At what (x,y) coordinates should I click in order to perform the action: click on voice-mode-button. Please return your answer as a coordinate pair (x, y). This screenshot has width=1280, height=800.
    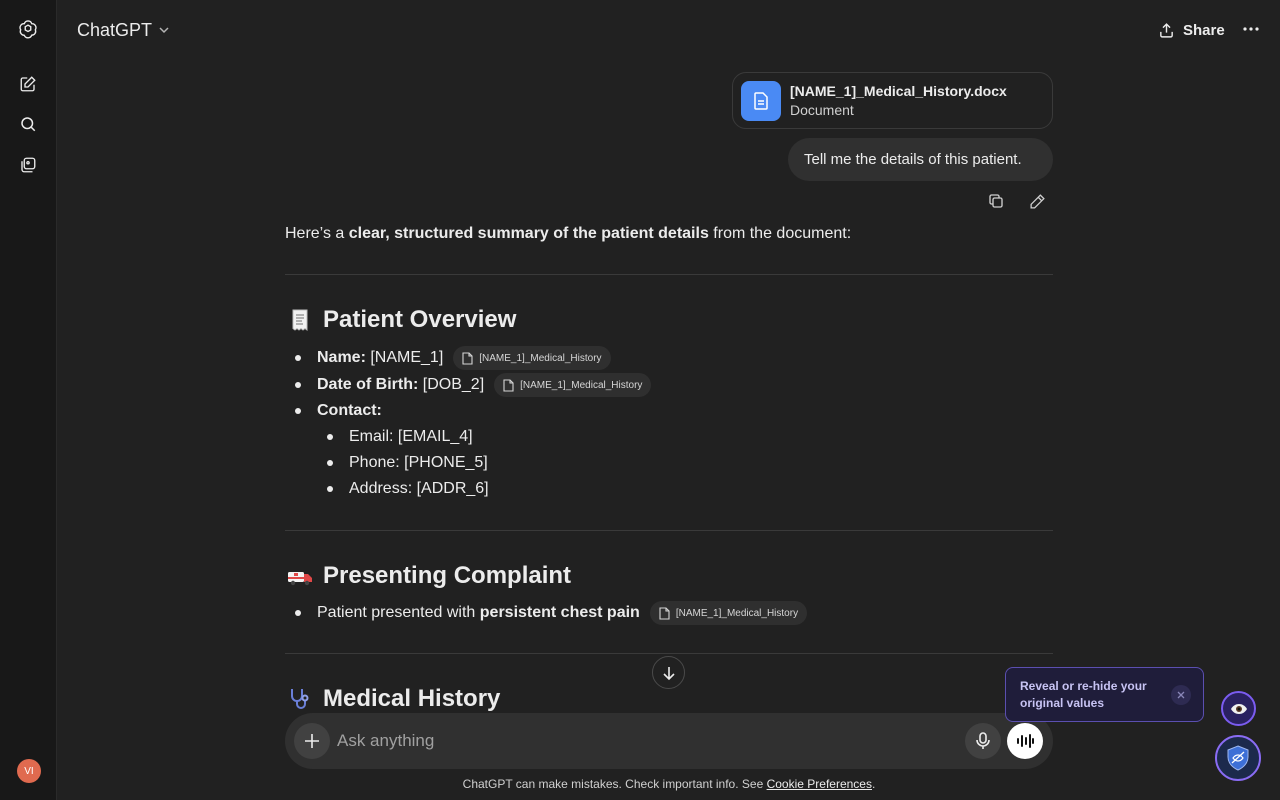
    Looking at the image, I should click on (1025, 741).